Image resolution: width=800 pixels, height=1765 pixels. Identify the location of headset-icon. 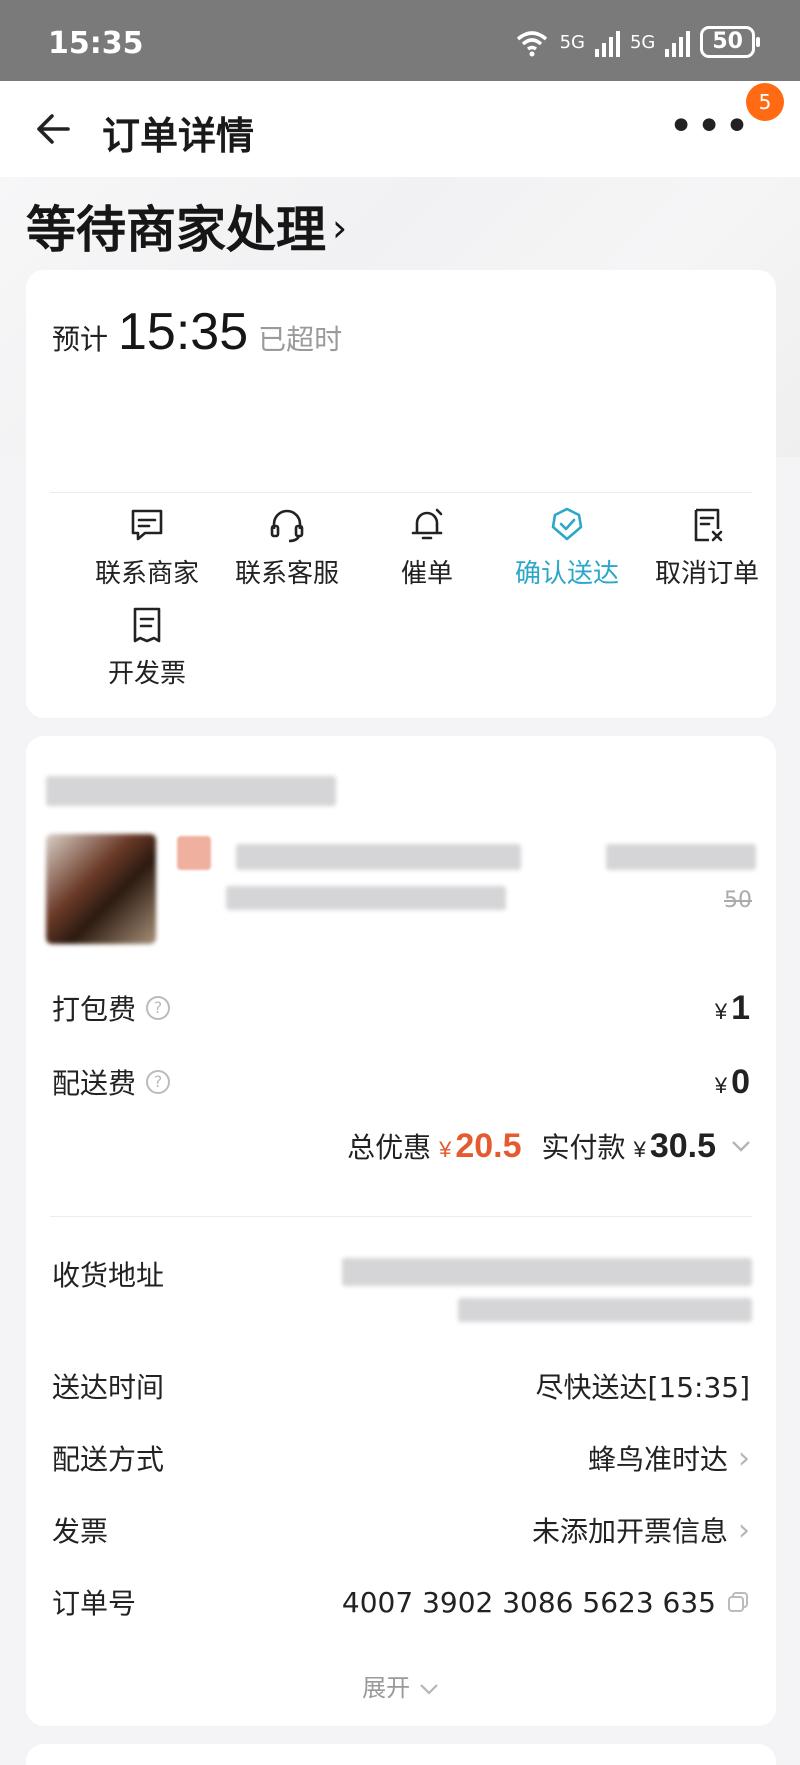
(287, 526).